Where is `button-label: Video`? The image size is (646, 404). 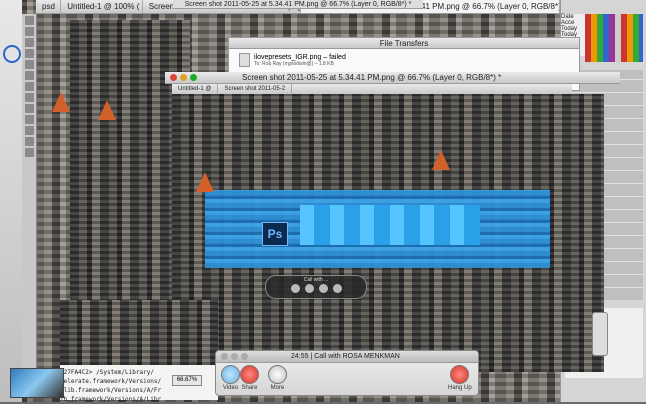
button-label: Video is located at coordinates (230, 388).